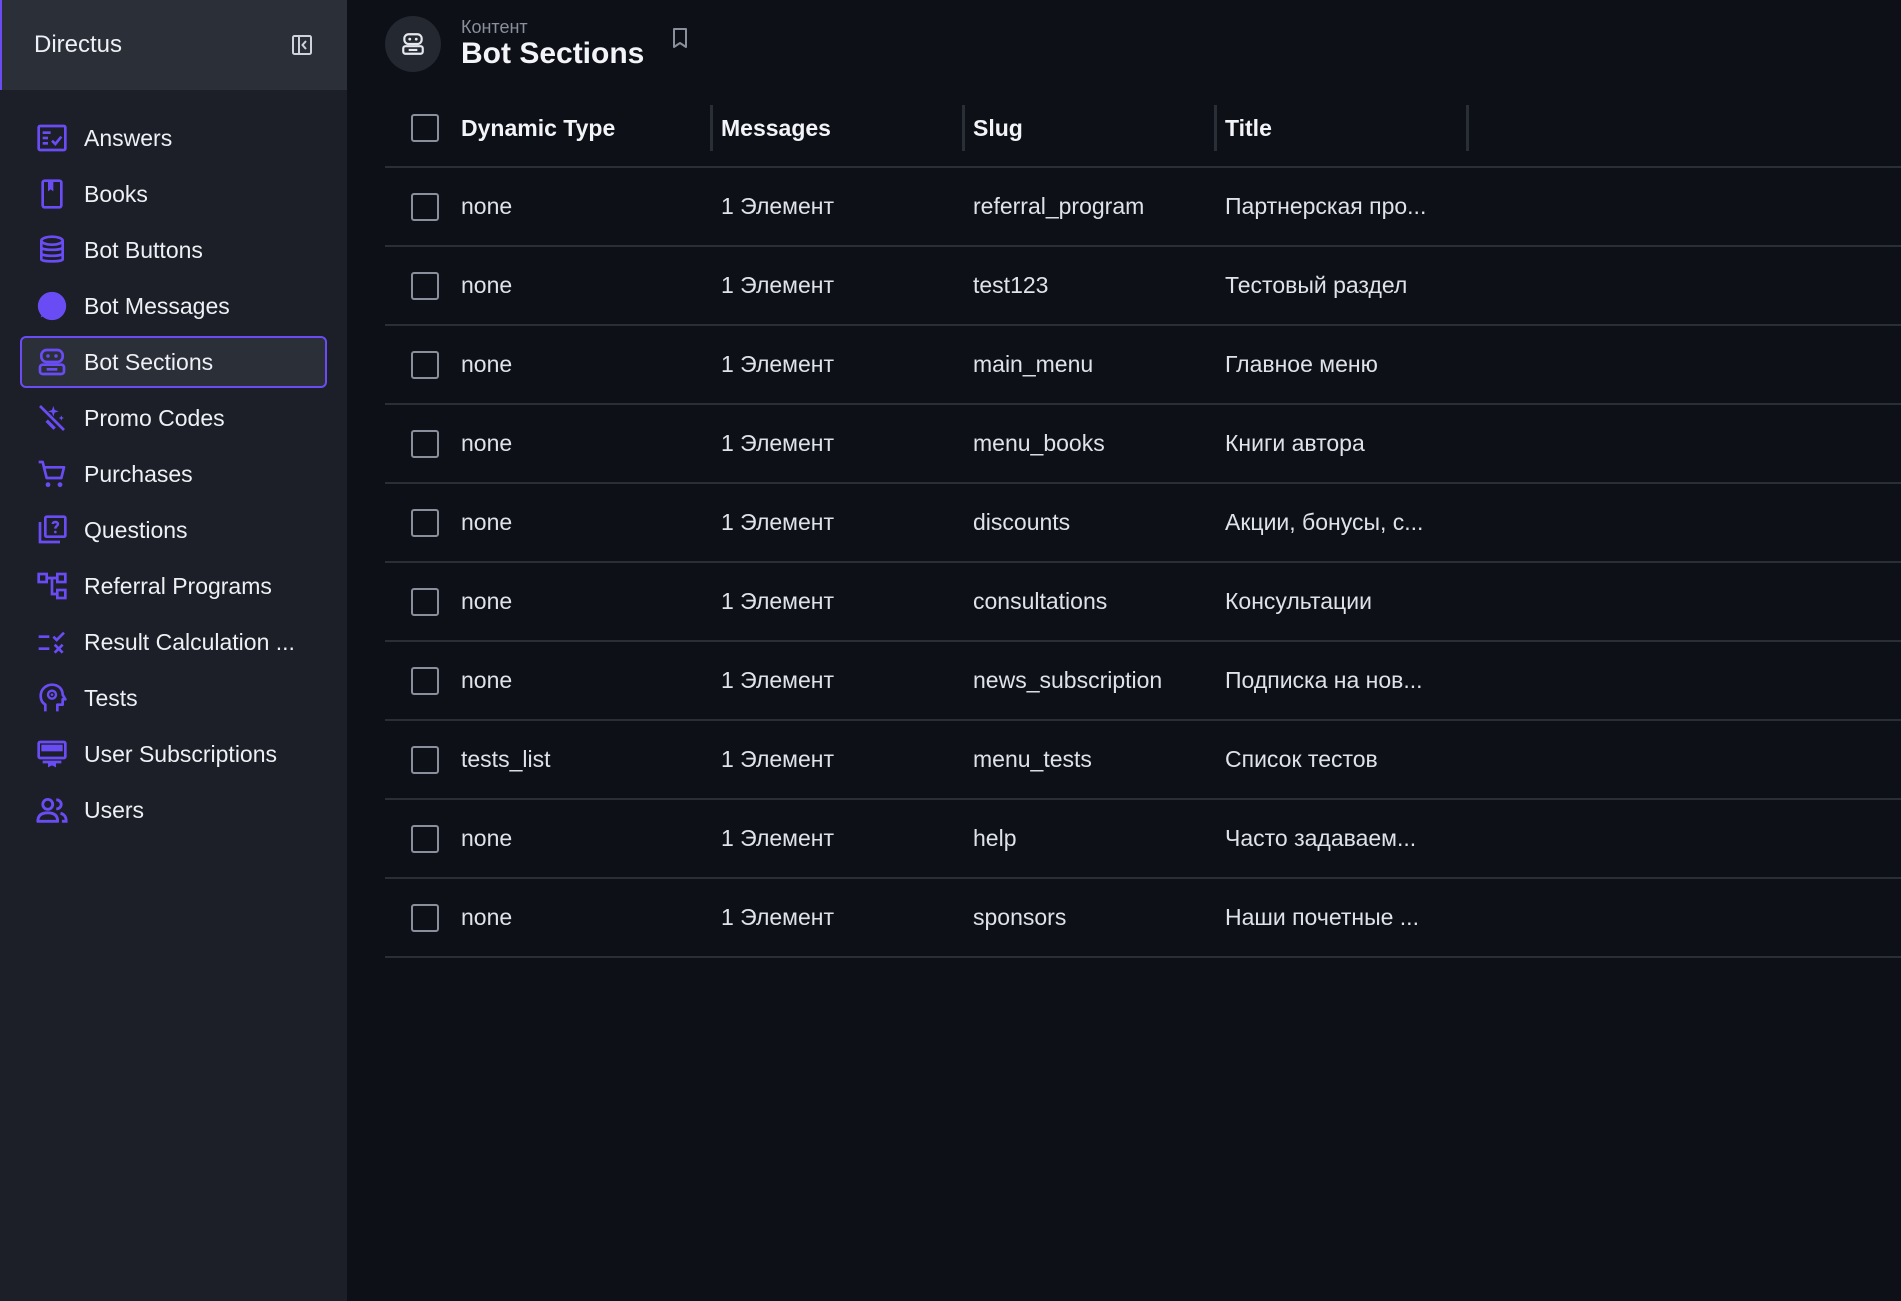 The image size is (1901, 1301). I want to click on tree-icon, so click(52, 586).